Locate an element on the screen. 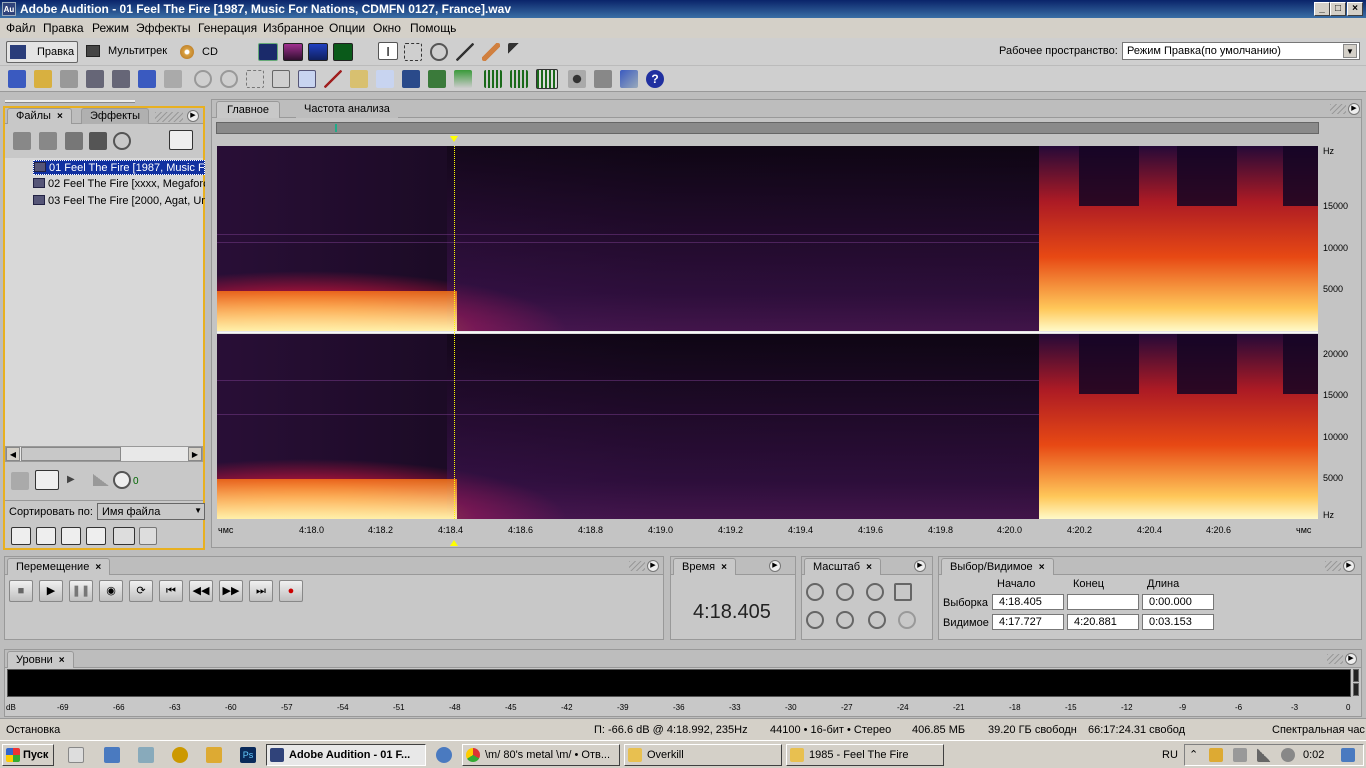 This screenshot has width=1366, height=768. quicklaunch-tool-icon is located at coordinates (214, 755).